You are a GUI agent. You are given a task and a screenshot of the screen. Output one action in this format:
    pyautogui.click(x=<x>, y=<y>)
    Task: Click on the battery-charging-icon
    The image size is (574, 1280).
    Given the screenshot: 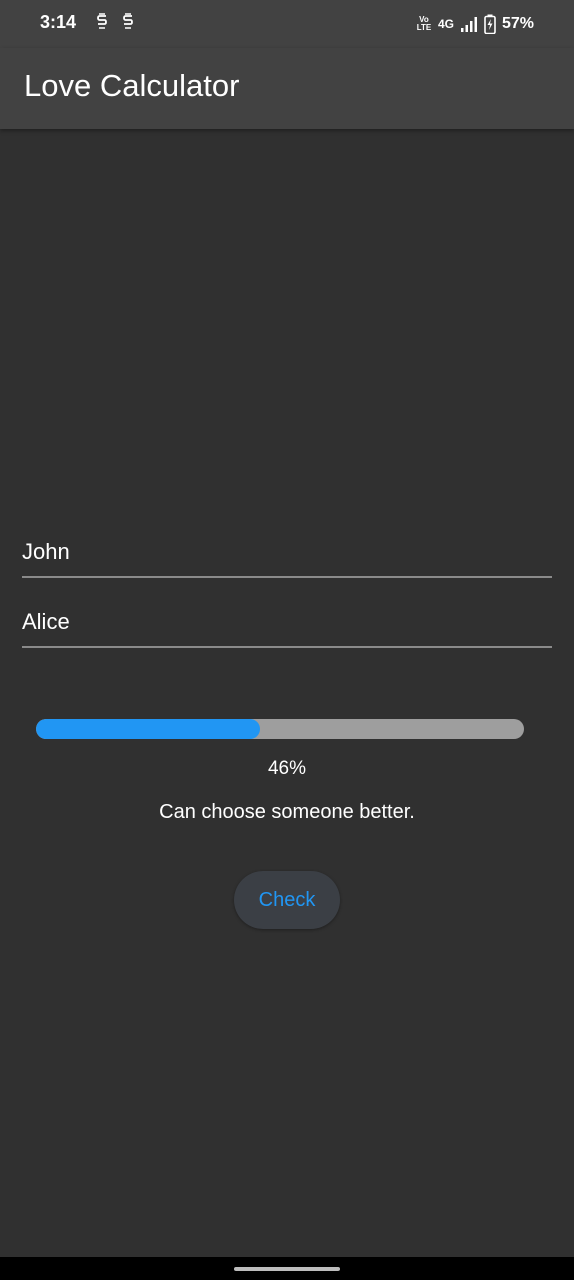 What is the action you would take?
    pyautogui.click(x=490, y=24)
    